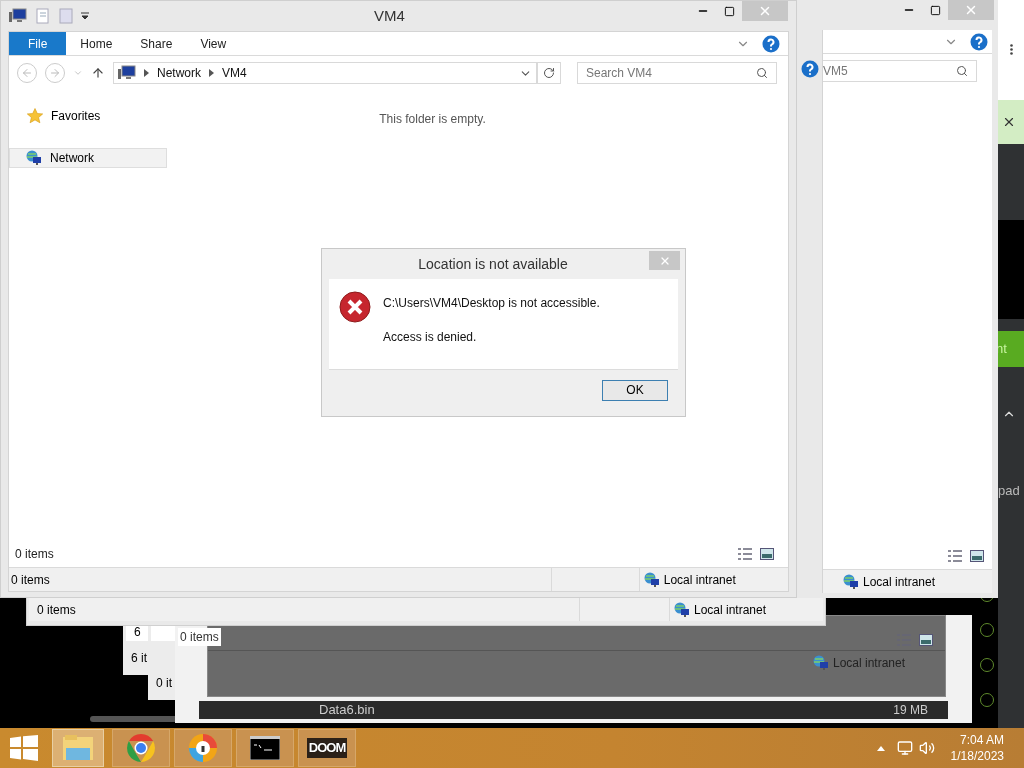  I want to click on window-title: VM4, so click(389, 15).